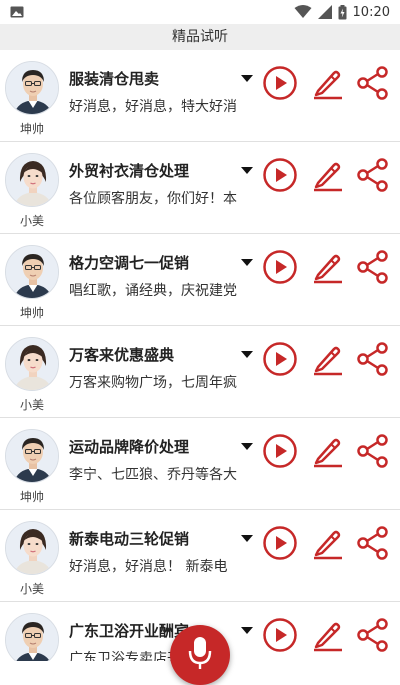 The width and height of the screenshot is (400, 685). I want to click on item-description: 好消息，好消息！ 新泰电, so click(148, 567).